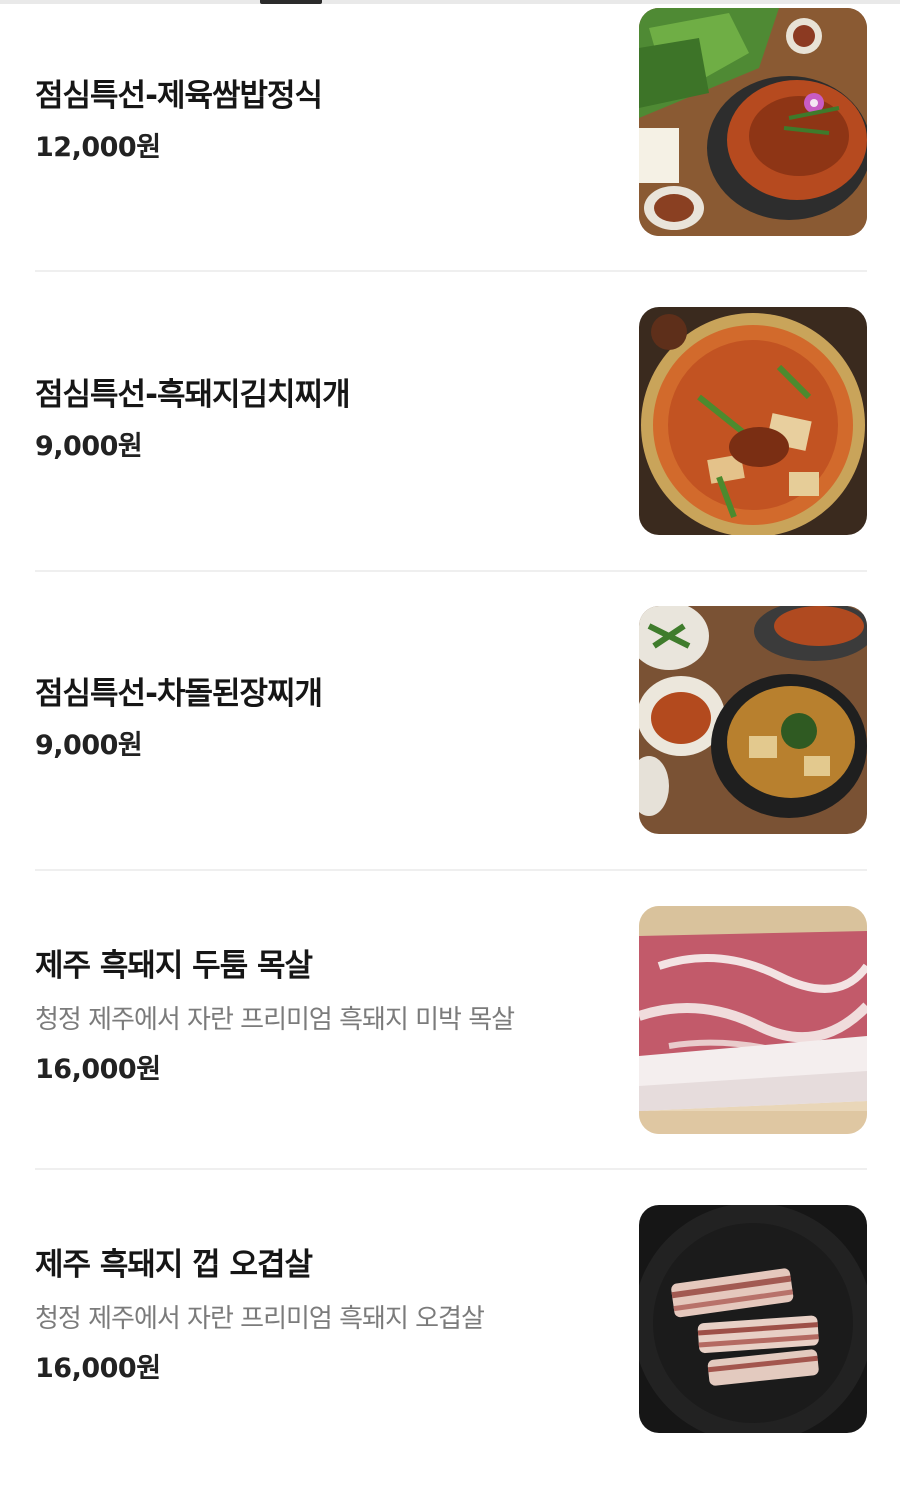 Image resolution: width=900 pixels, height=1505 pixels. What do you see at coordinates (330, 121) in the screenshot?
I see `menu-item-text: 점심특선-제육쌈밥정식 12,000원` at bounding box center [330, 121].